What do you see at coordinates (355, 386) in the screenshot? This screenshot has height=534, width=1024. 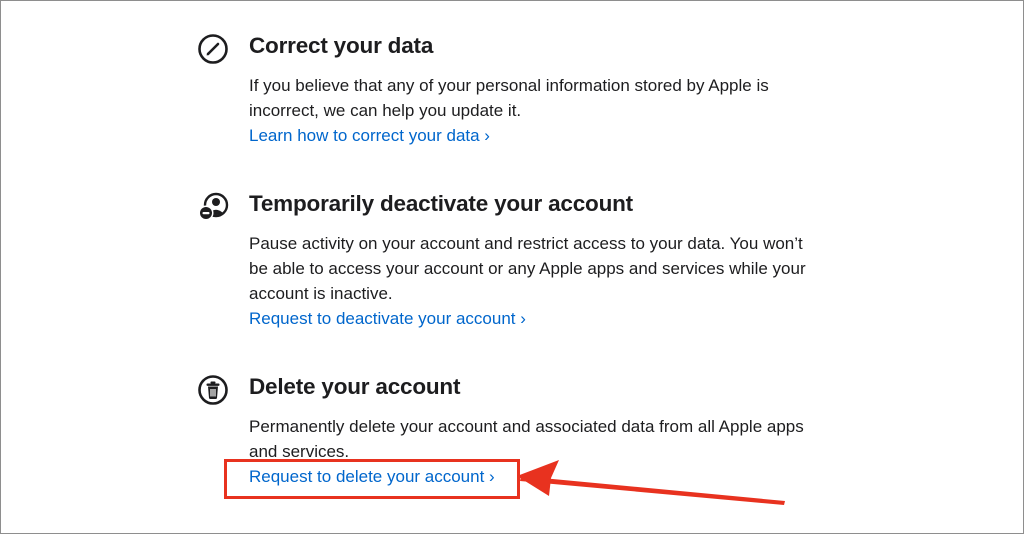 I see `section-title: Delete your account` at bounding box center [355, 386].